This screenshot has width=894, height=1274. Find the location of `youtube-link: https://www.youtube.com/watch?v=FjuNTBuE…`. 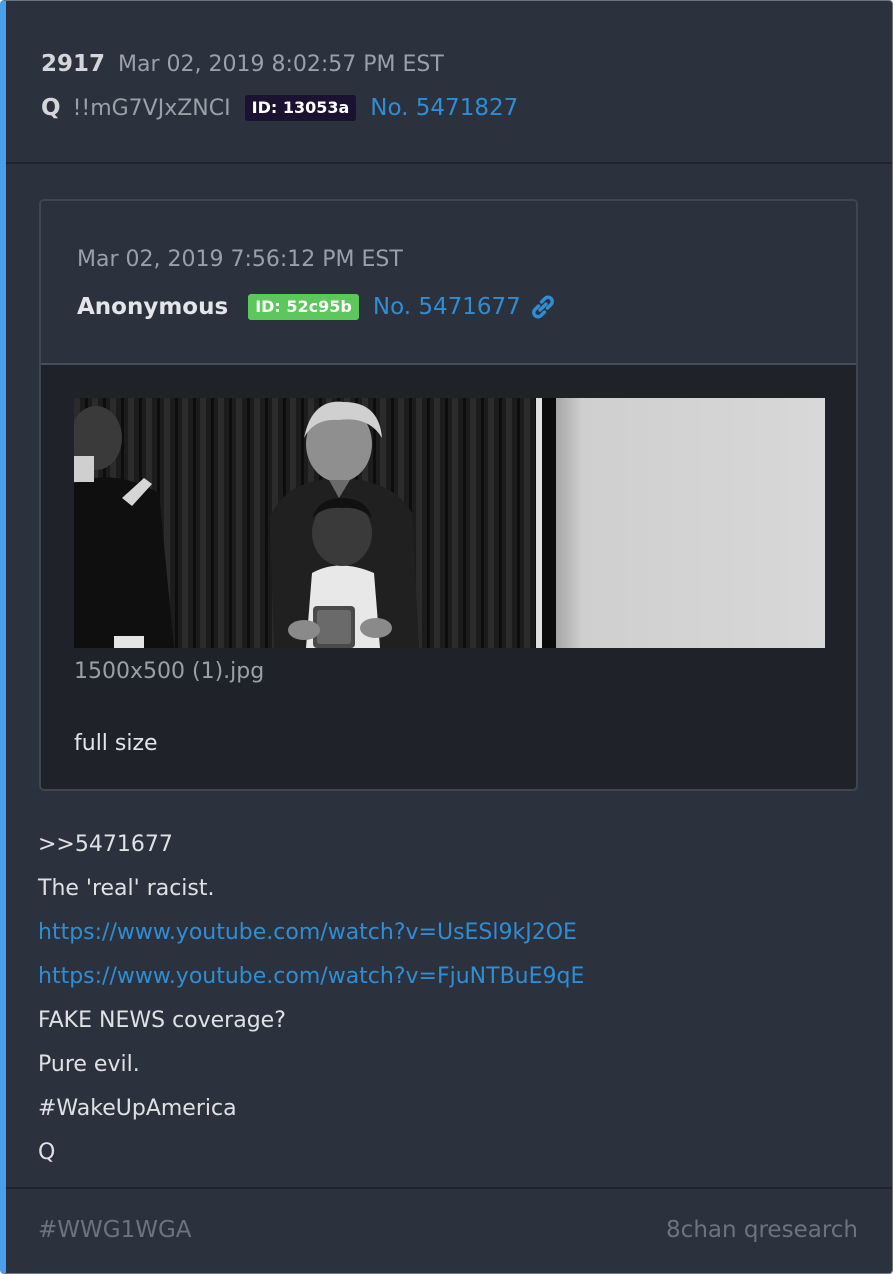

youtube-link: https://www.youtube.com/watch?v=FjuNTBuE… is located at coordinates (311, 977).